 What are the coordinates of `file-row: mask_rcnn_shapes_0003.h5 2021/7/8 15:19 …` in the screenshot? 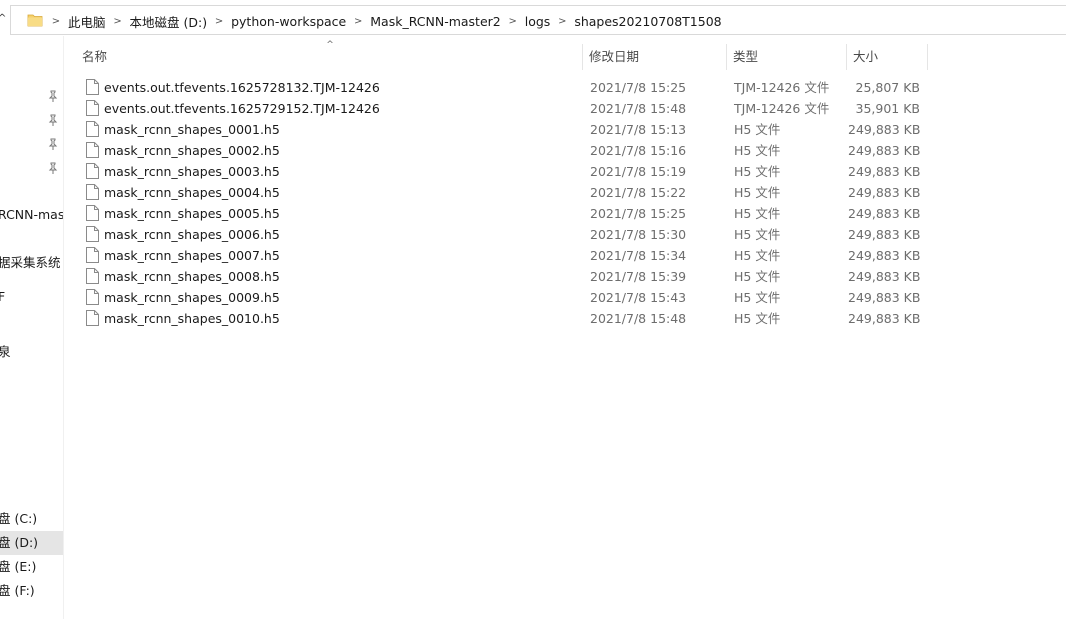 It's located at (508, 171).